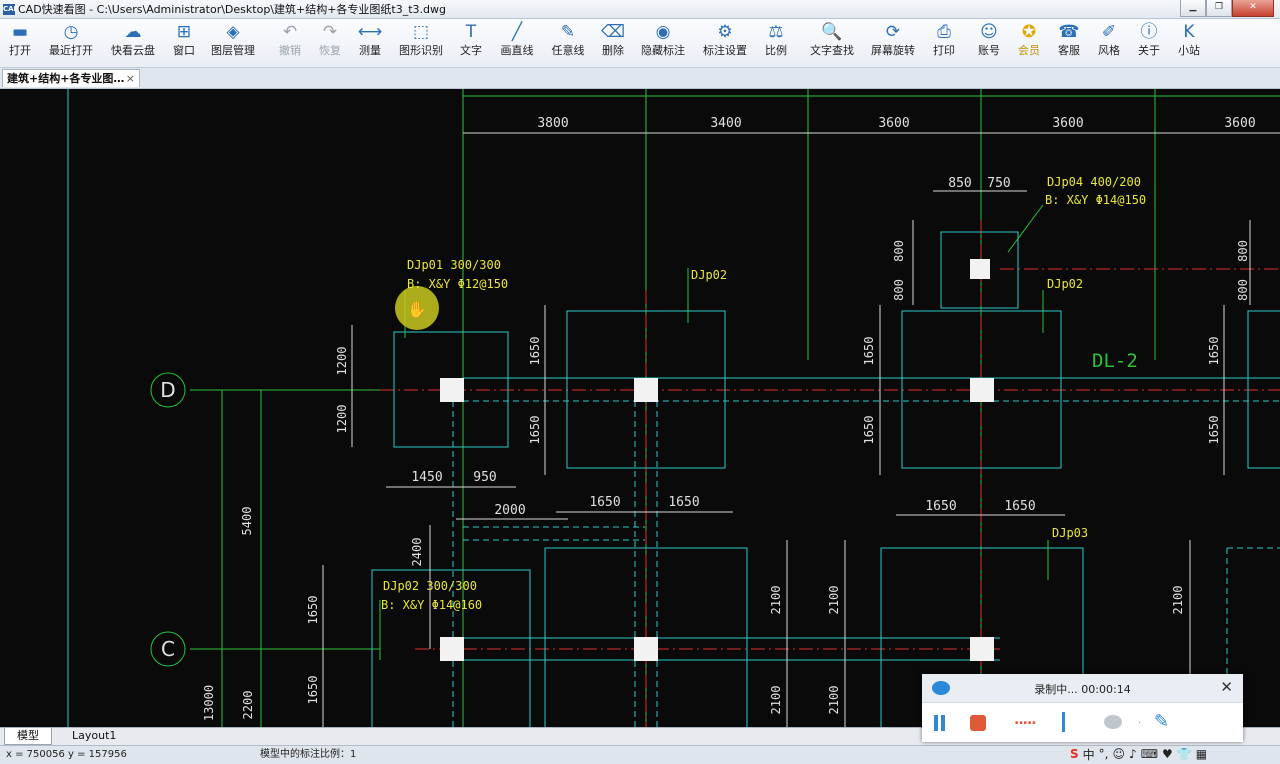 The width and height of the screenshot is (1280, 764). Describe the element at coordinates (998, 183) in the screenshot. I see `dim-text: 750` at that location.